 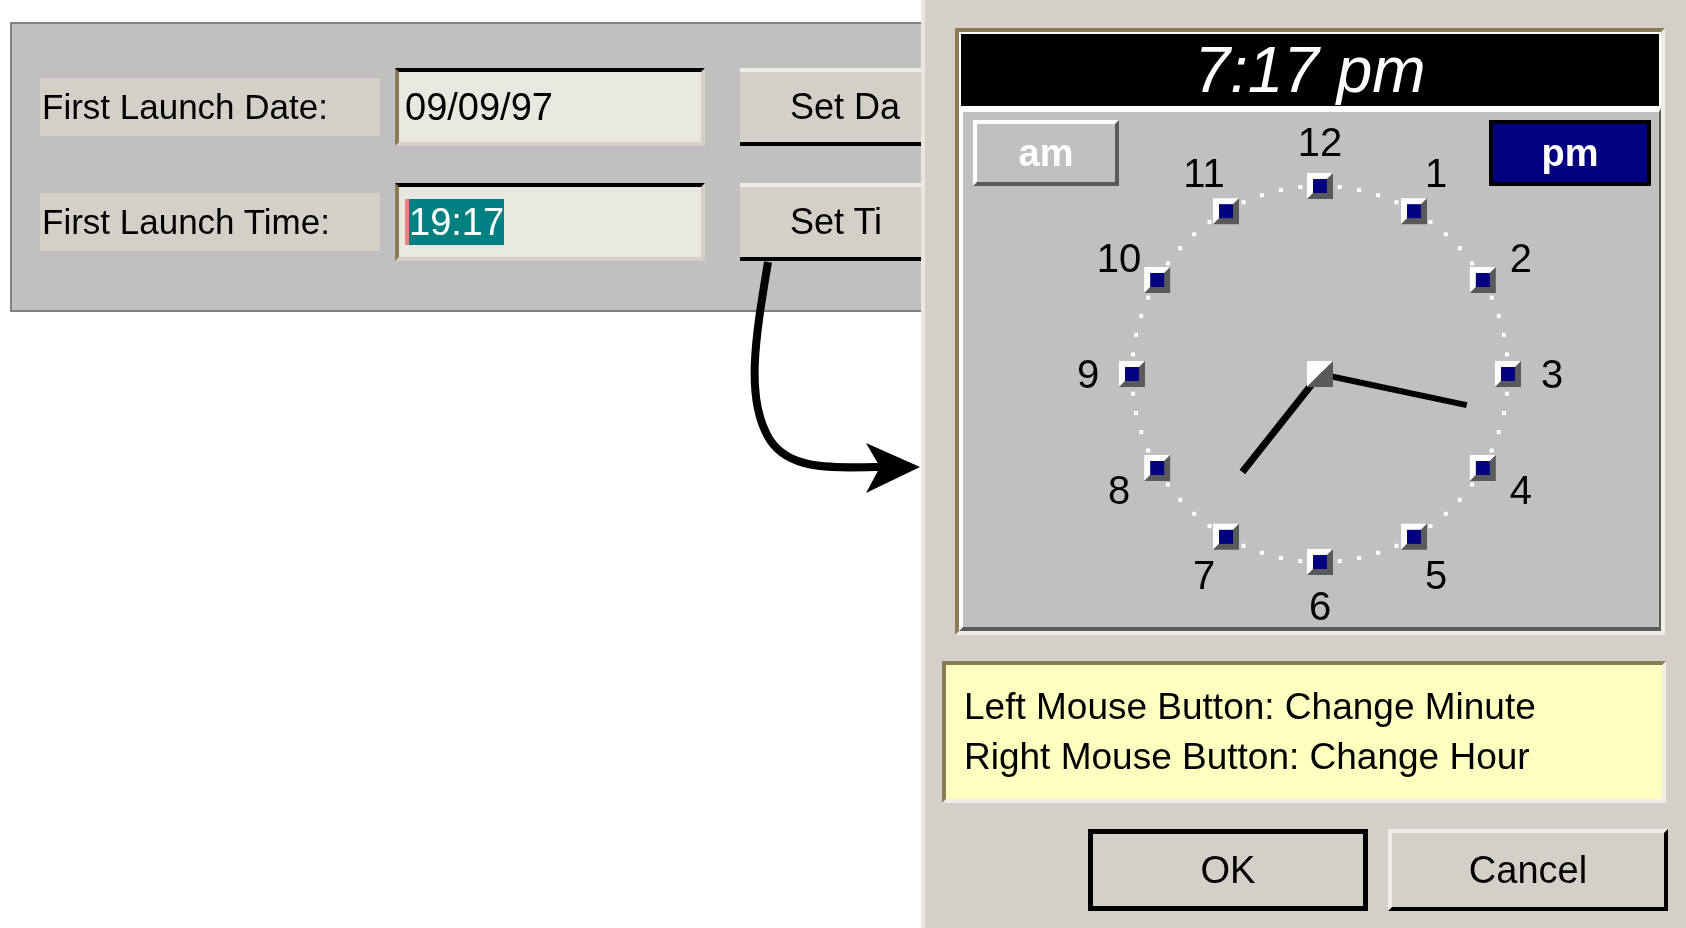 What do you see at coordinates (1528, 870) in the screenshot?
I see `dialog-button: Cancel` at bounding box center [1528, 870].